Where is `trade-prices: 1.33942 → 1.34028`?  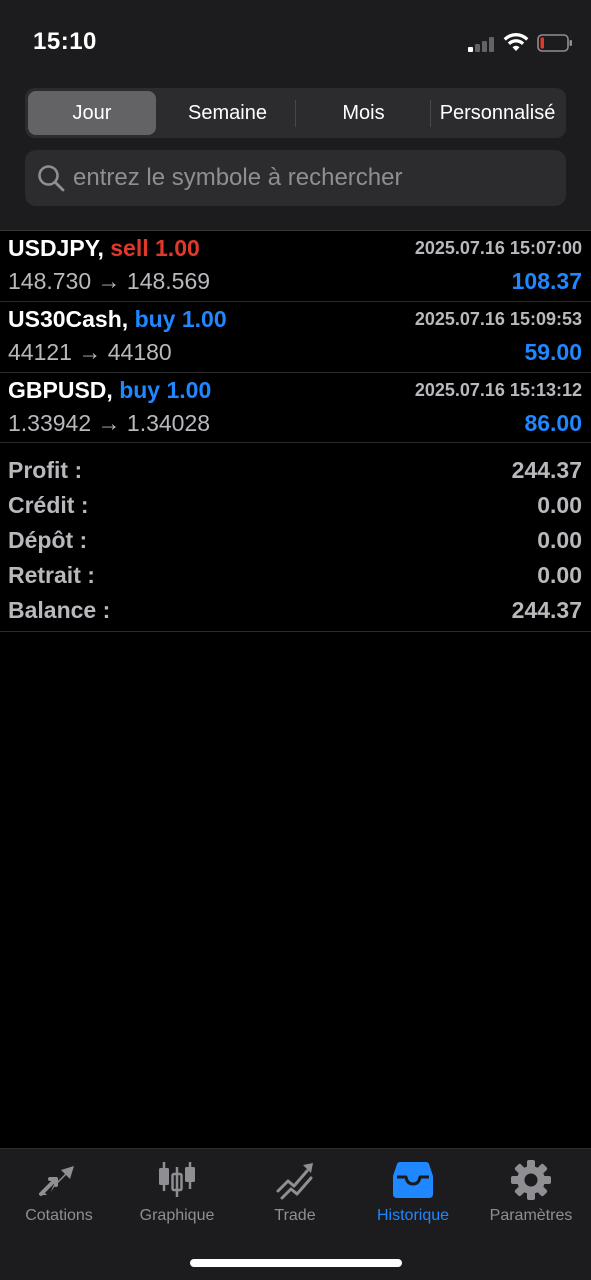
trade-prices: 1.33942 → 1.34028 is located at coordinates (109, 423).